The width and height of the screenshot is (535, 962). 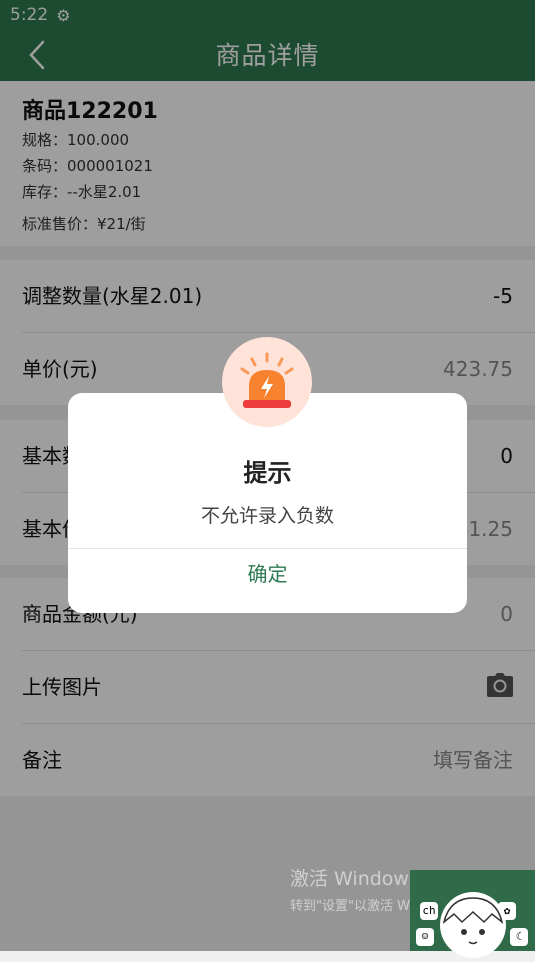 What do you see at coordinates (425, 937) in the screenshot?
I see `face-key-icon: ☺` at bounding box center [425, 937].